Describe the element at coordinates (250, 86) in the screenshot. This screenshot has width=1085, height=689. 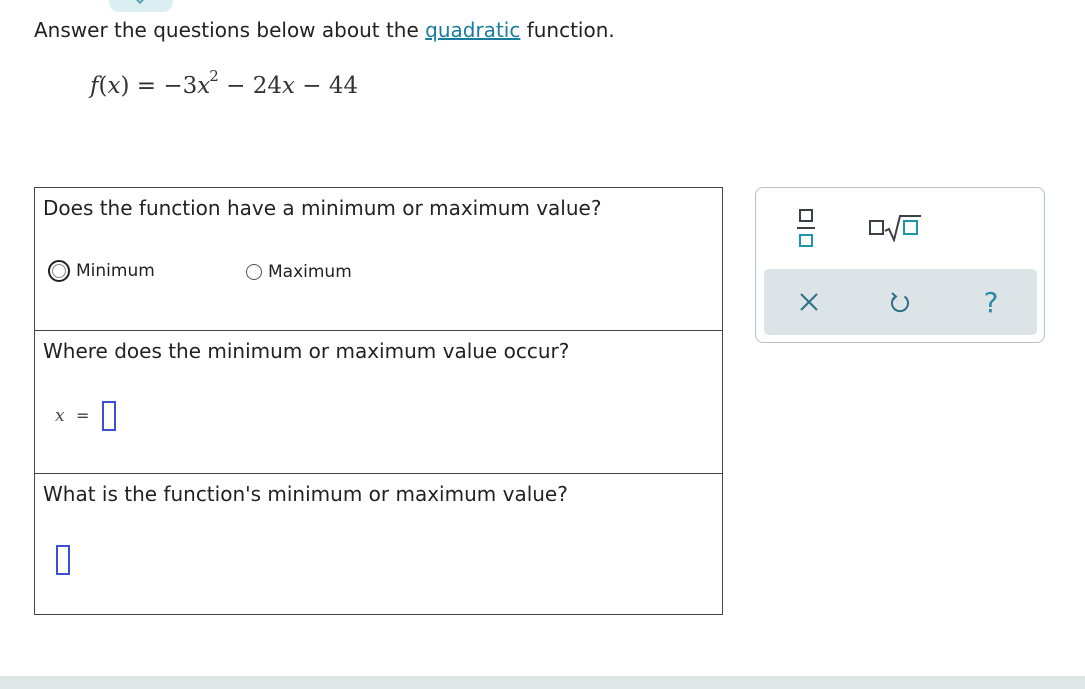
I see `eq-part2: − 24` at that location.